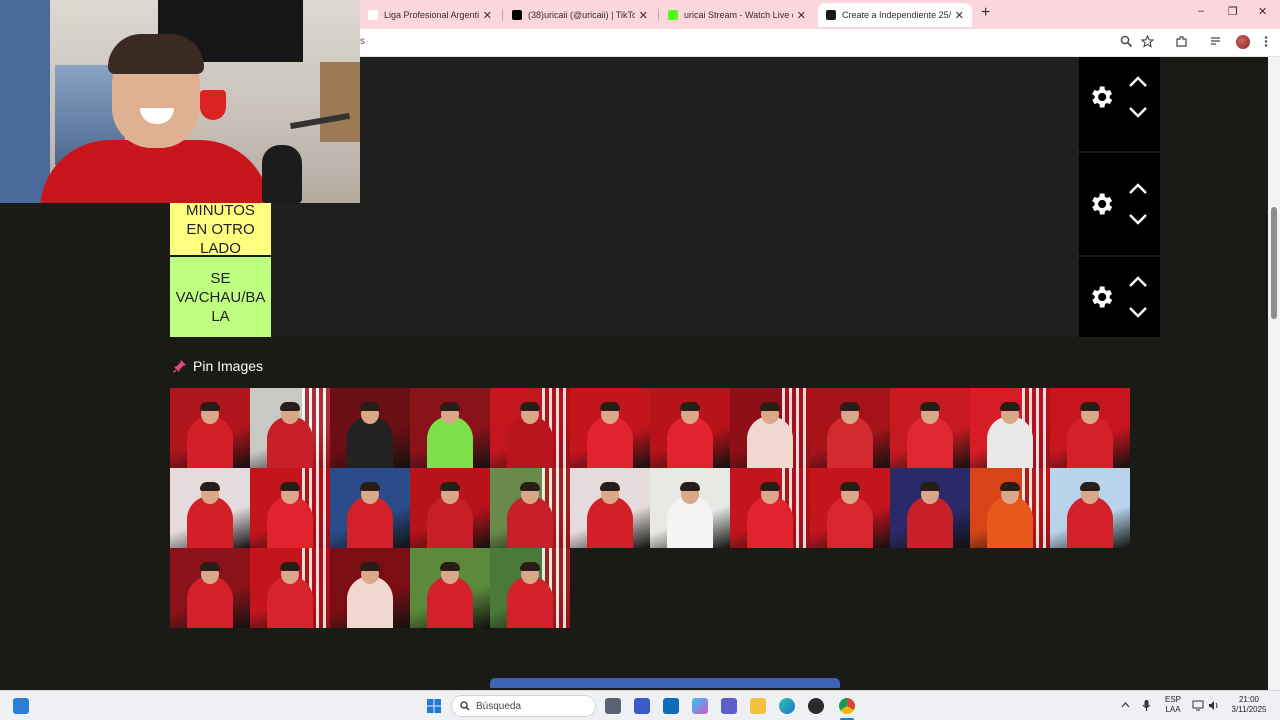  I want to click on tier-label: SE VA/CHAU/BA LA, so click(220, 297).